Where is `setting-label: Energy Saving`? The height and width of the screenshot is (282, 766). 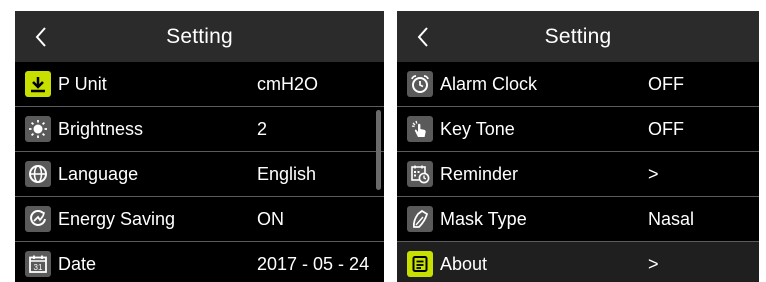 setting-label: Energy Saving is located at coordinates (117, 218).